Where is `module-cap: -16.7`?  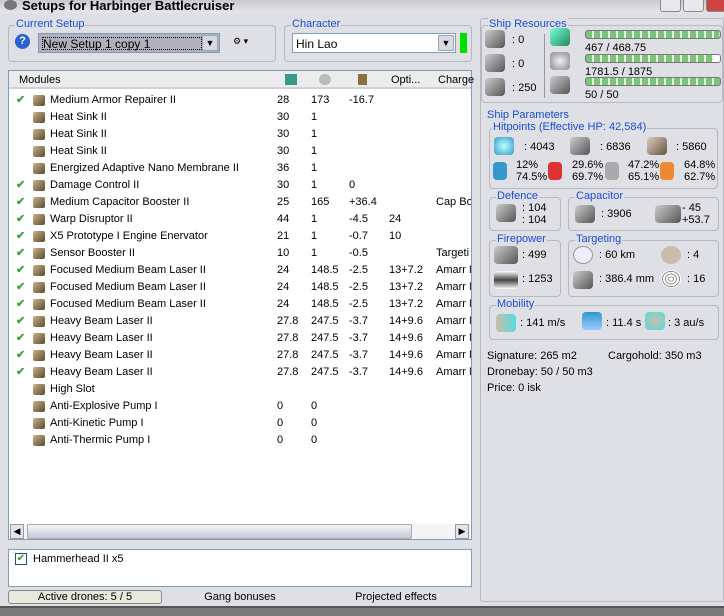 module-cap: -16.7 is located at coordinates (362, 100).